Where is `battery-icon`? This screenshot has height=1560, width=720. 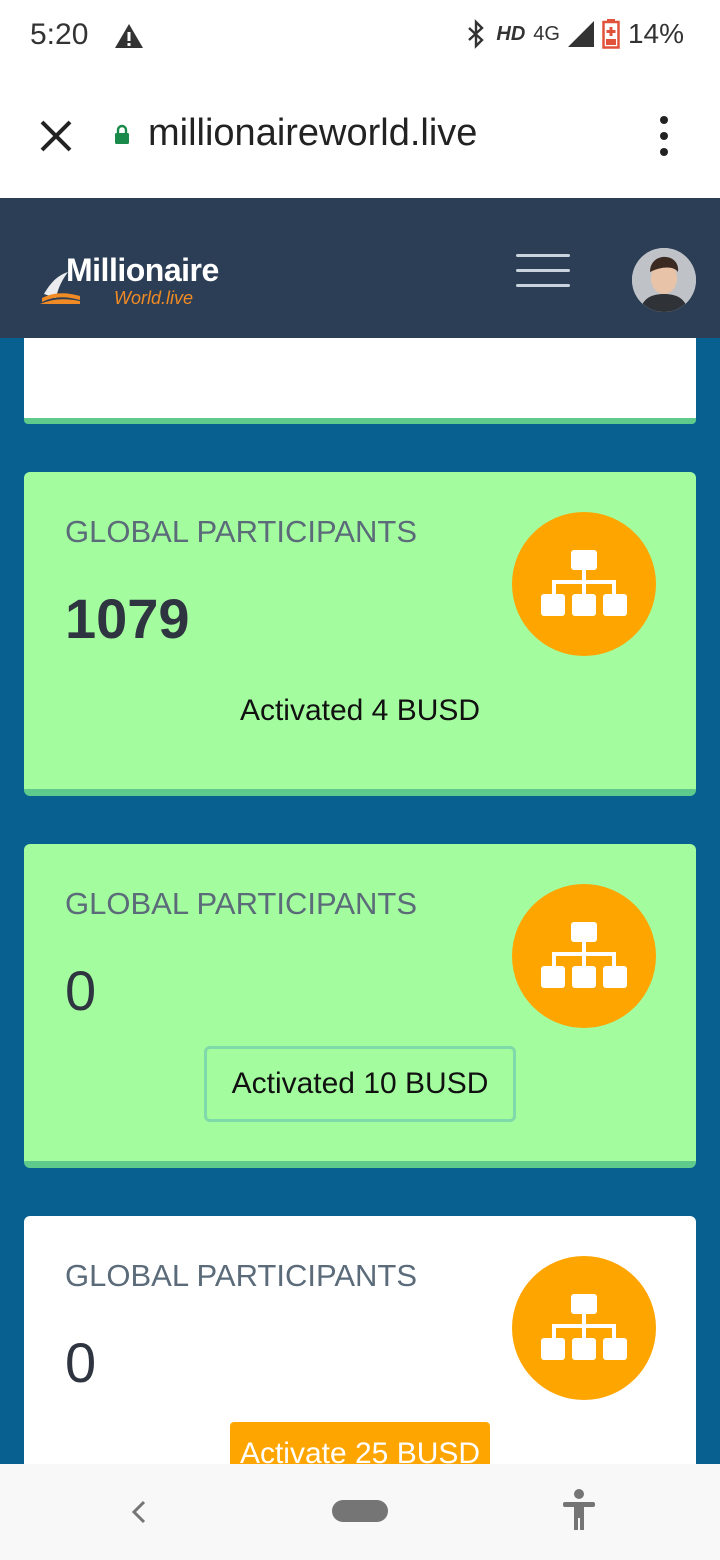
battery-icon is located at coordinates (611, 34).